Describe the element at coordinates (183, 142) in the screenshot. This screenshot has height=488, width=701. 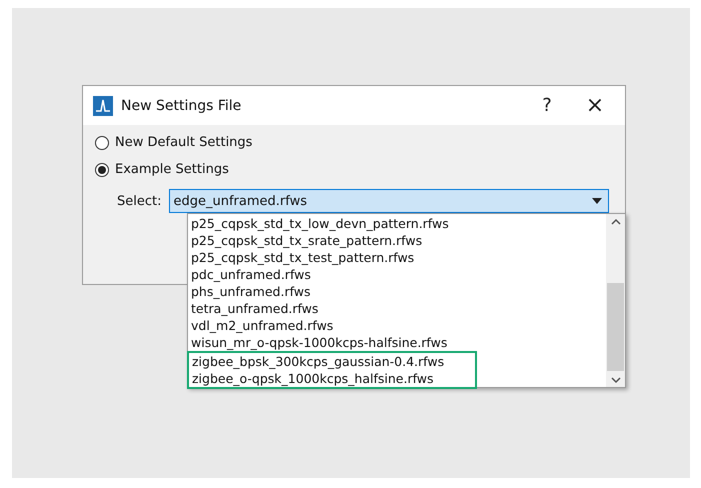
I see `radio-label: New Default Settings` at that location.